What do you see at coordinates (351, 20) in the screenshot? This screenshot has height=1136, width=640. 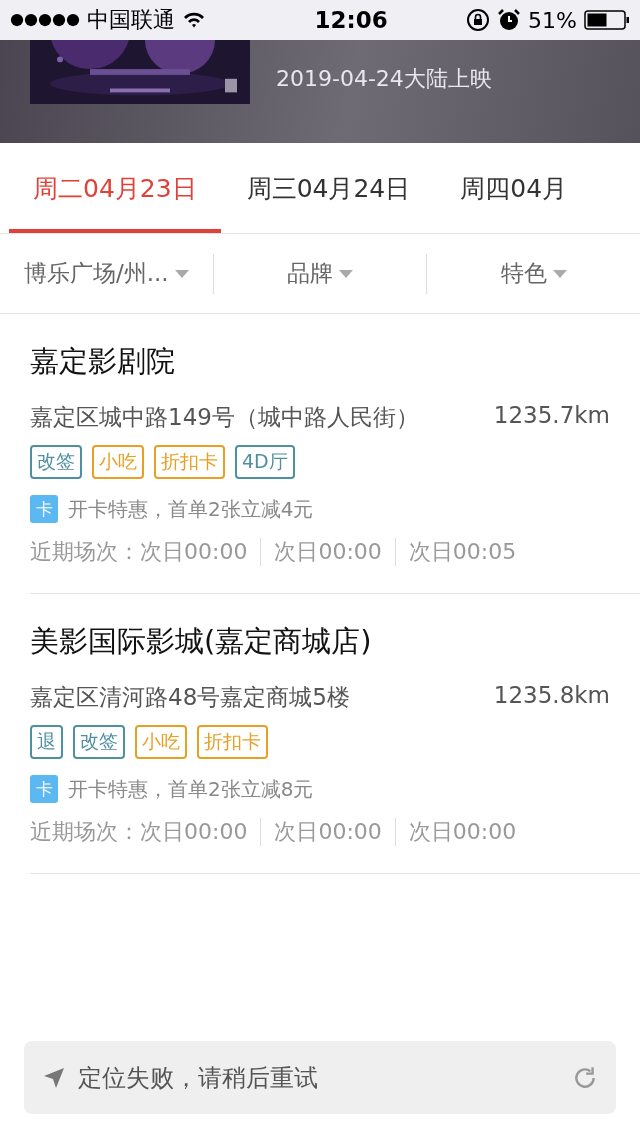 I see `clock-time: 12:06` at bounding box center [351, 20].